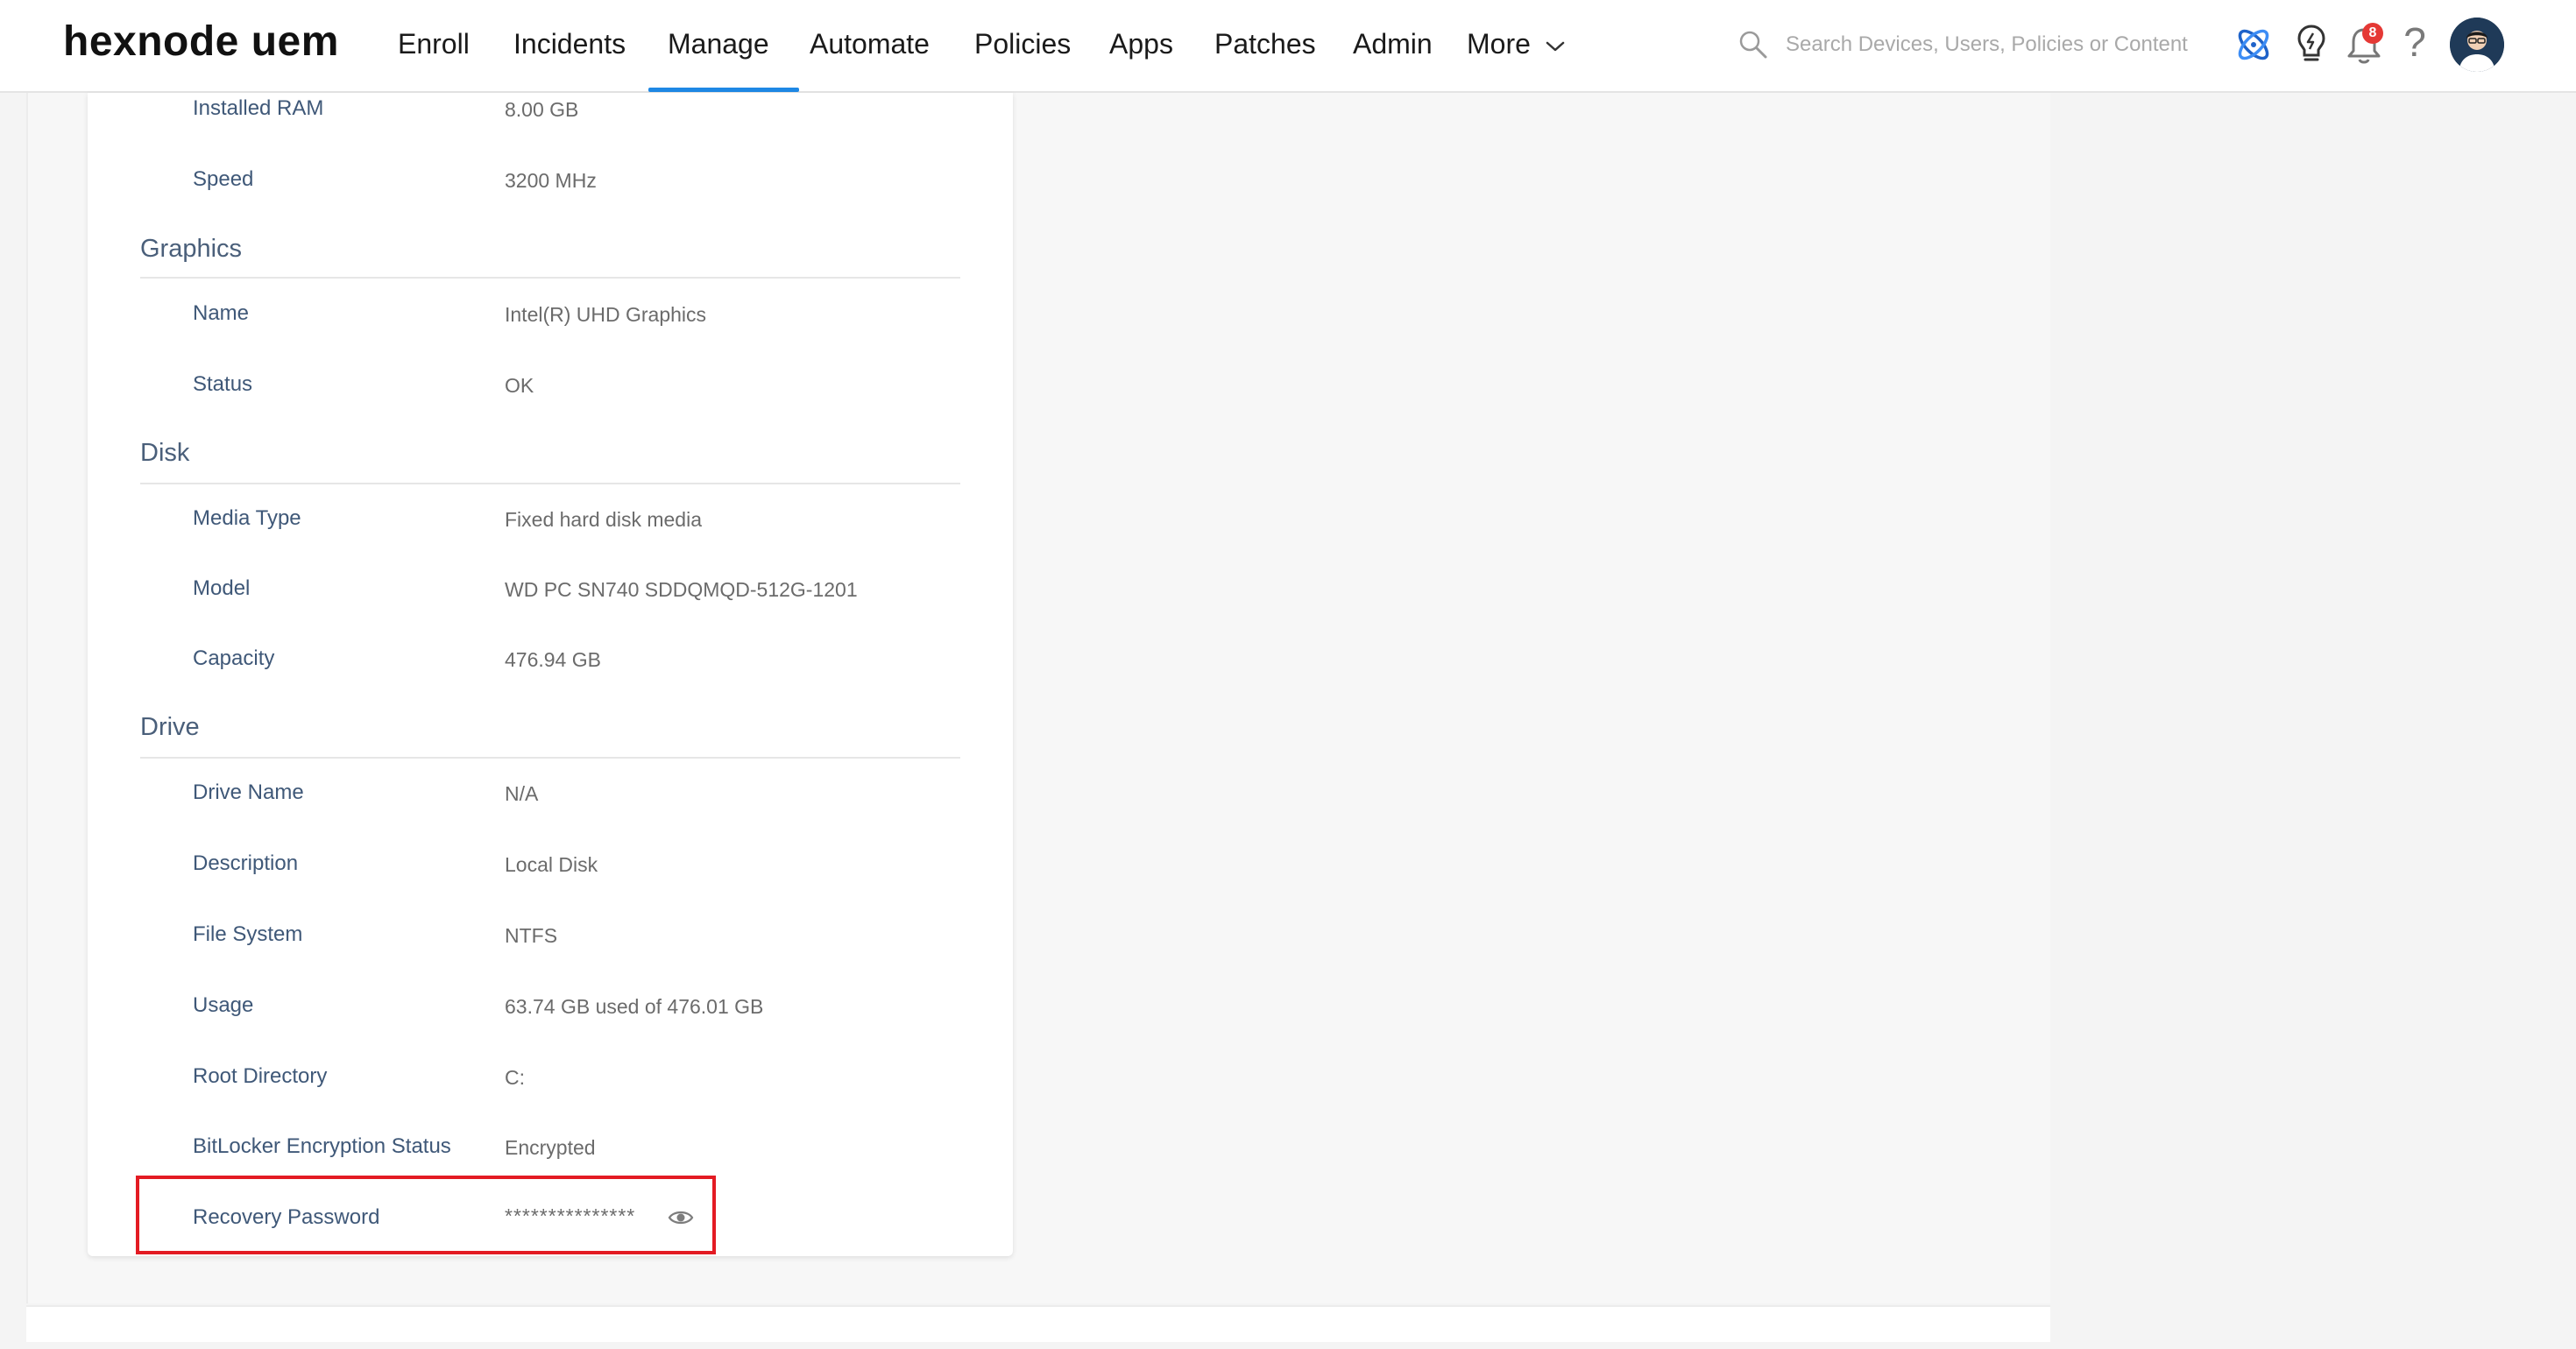 The height and width of the screenshot is (1349, 2576). I want to click on field-value-file-system: NTFS, so click(531, 935).